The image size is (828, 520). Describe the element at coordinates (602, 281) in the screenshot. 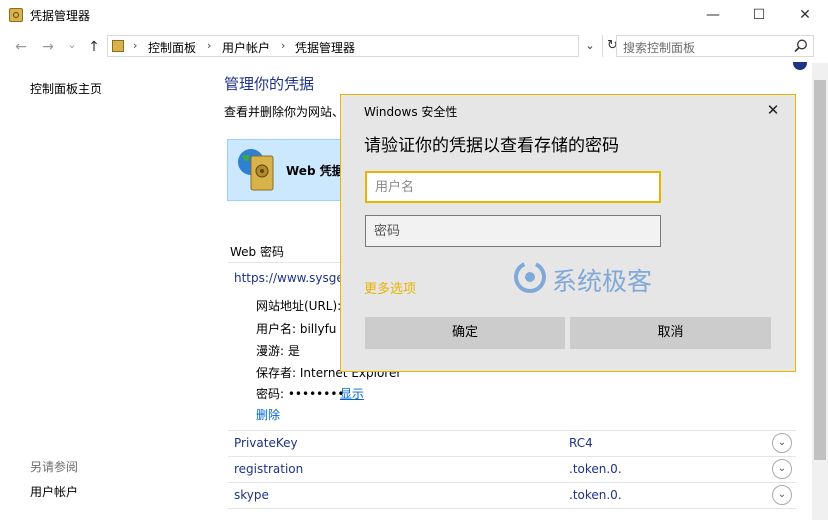

I see `watermark-text: 系统极客` at that location.